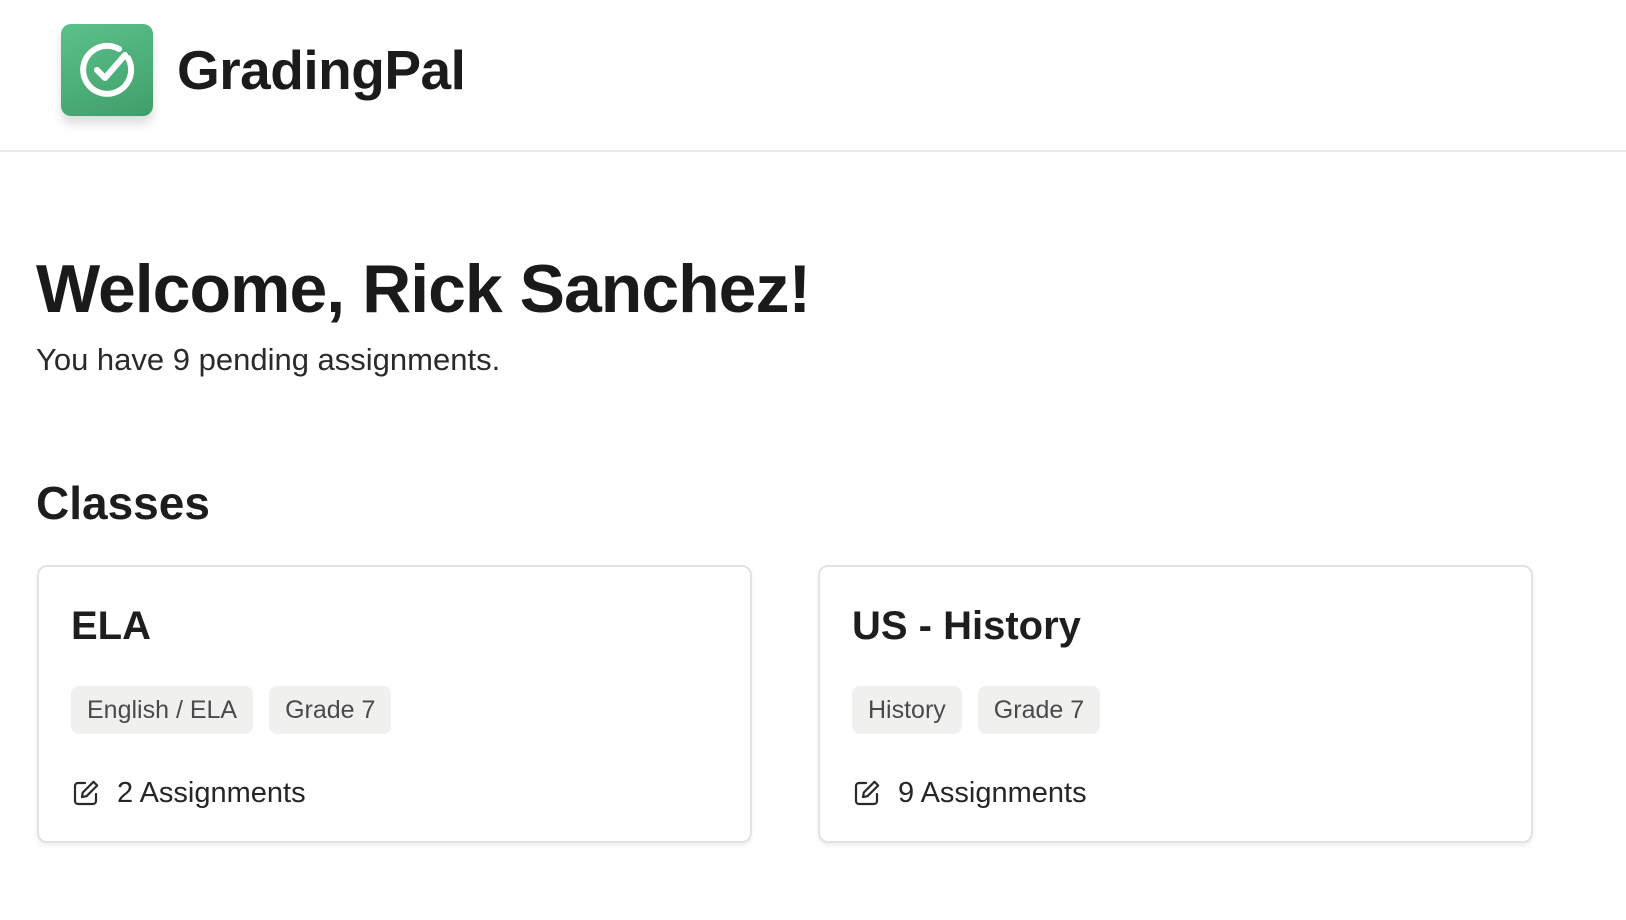 This screenshot has height=920, width=1626. Describe the element at coordinates (321, 70) in the screenshot. I see `brand-name: GradingPal` at that location.